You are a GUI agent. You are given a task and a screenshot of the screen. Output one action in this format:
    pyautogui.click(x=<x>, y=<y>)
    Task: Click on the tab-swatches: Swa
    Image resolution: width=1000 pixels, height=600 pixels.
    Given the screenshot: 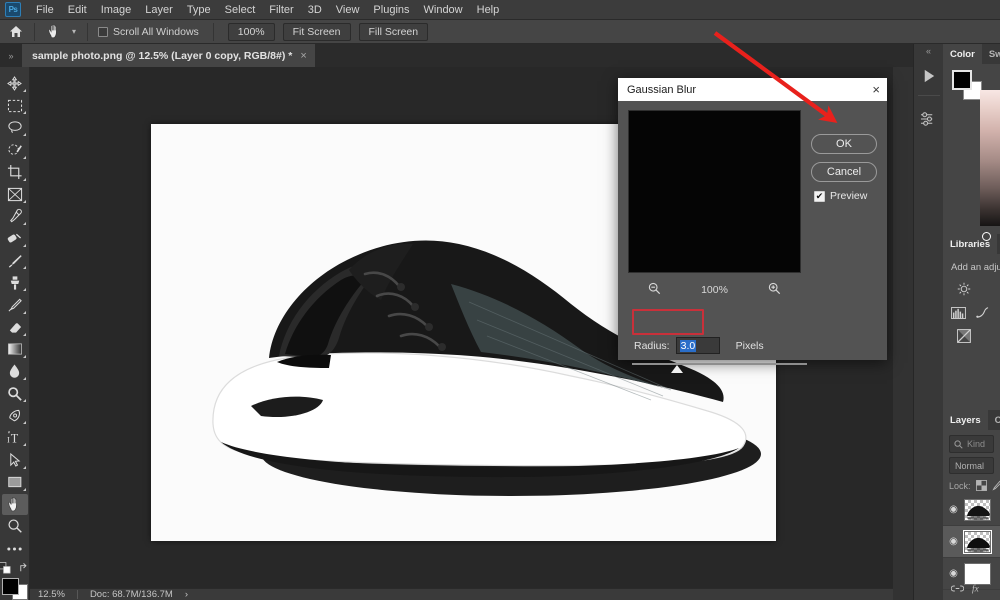 What is the action you would take?
    pyautogui.click(x=991, y=54)
    